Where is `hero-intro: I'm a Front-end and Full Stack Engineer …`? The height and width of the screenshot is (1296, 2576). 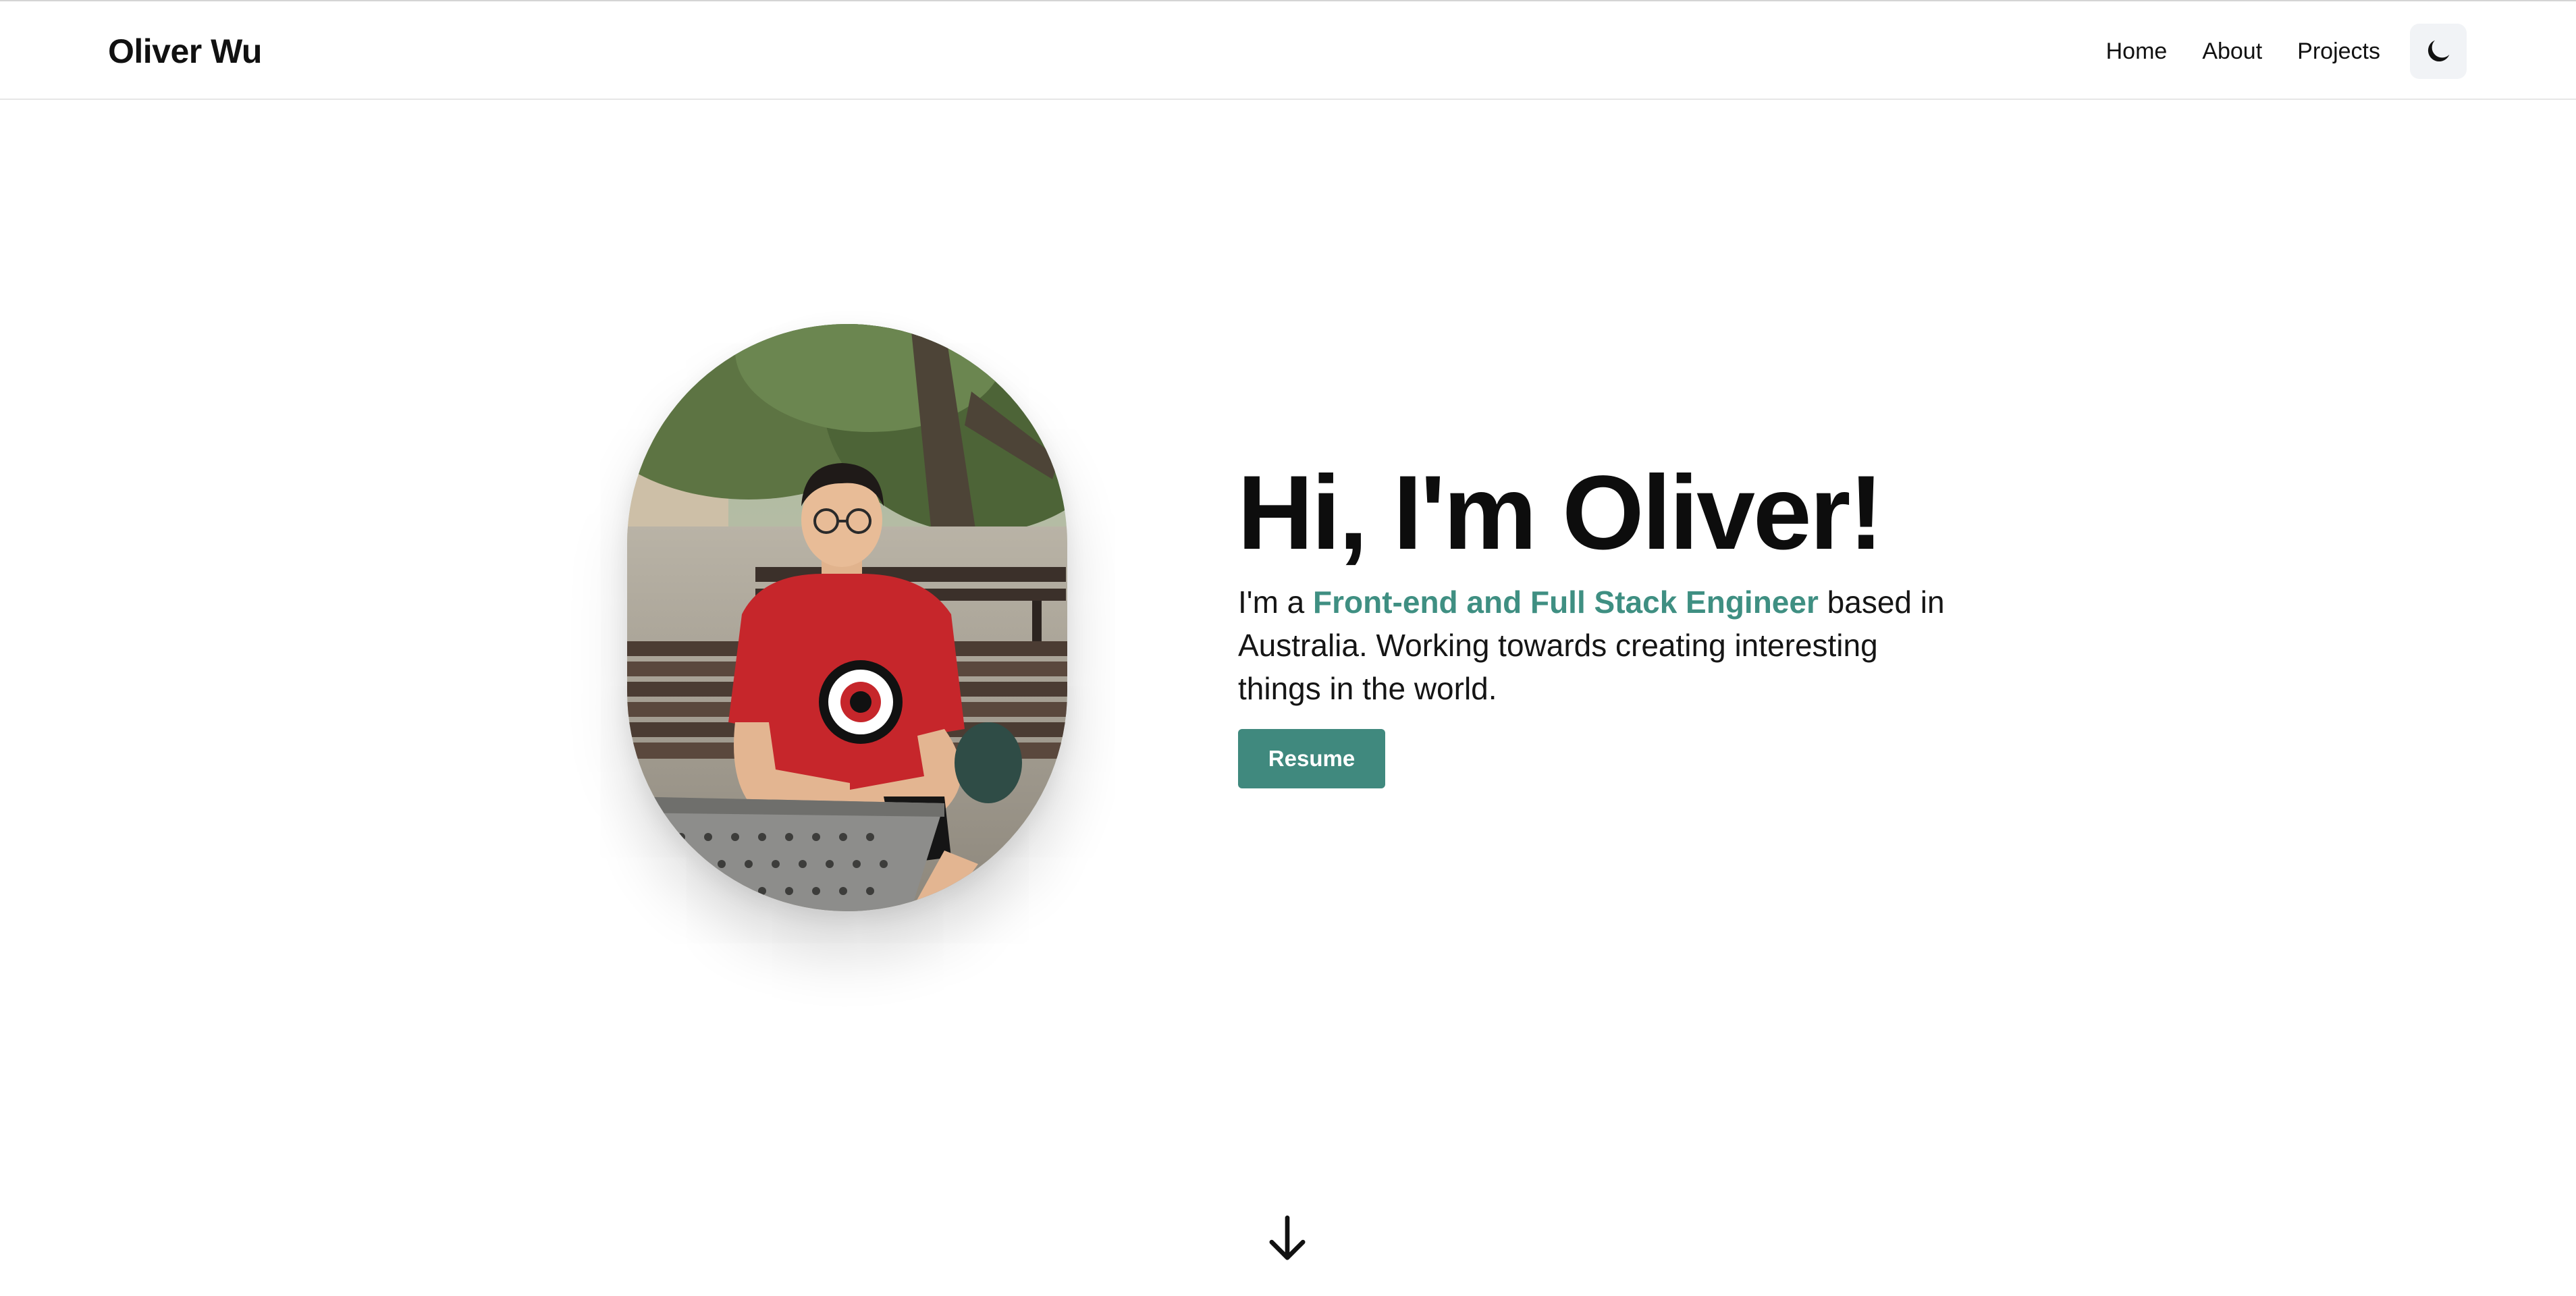 hero-intro: I'm a Front-end and Full Stack Engineer … is located at coordinates (1602, 645).